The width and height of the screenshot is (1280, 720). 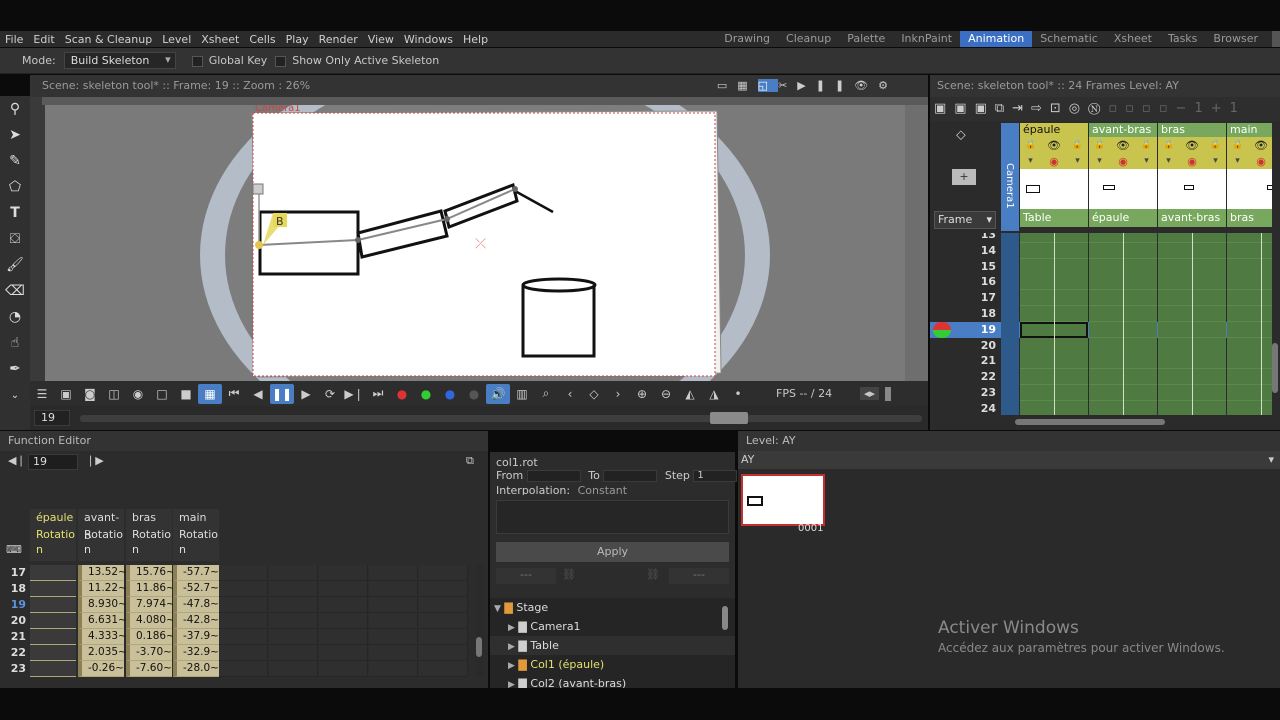 What do you see at coordinates (1054, 130) in the screenshot?
I see `column-name: épaule` at bounding box center [1054, 130].